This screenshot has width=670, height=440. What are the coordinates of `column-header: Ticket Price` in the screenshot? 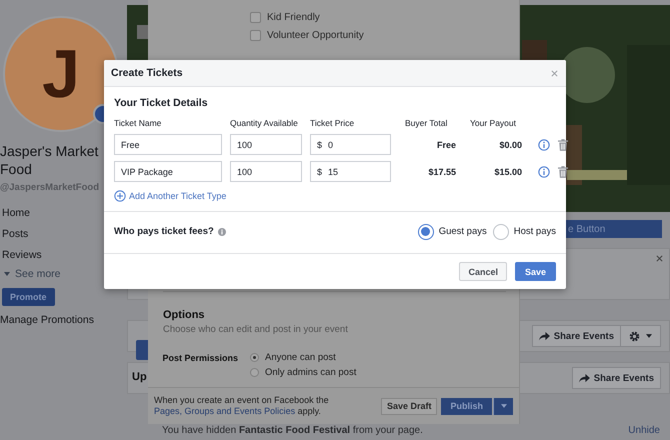 It's located at (333, 123).